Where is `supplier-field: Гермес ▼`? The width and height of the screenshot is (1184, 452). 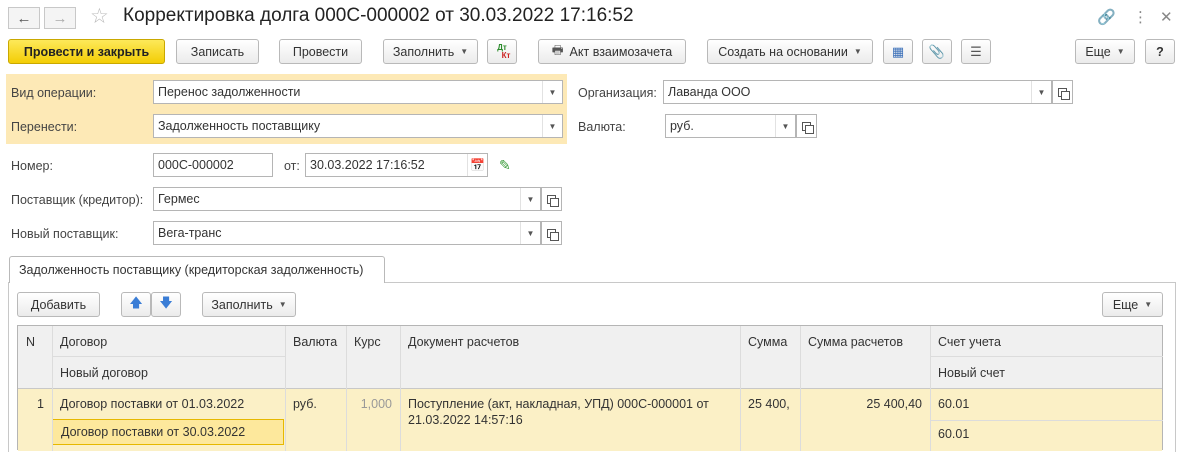 supplier-field: Гермес ▼ is located at coordinates (347, 199).